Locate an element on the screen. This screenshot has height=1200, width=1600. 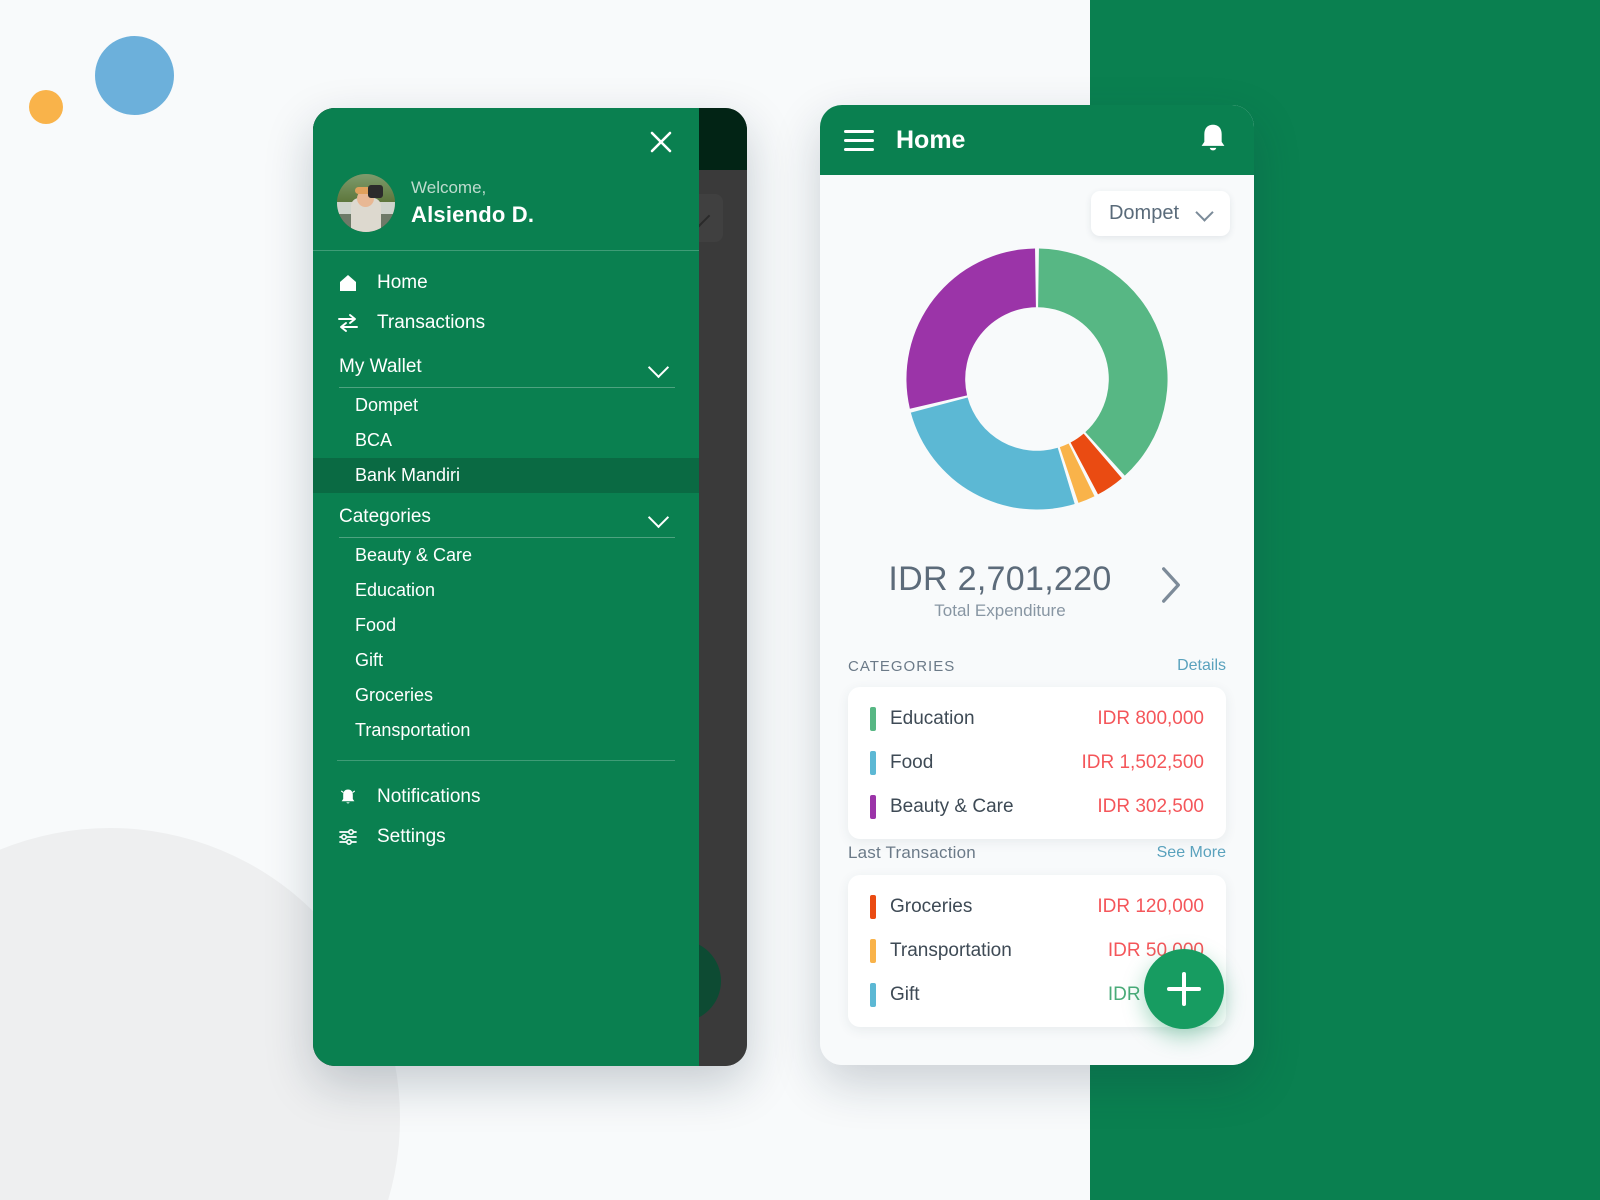
total-label: Total Expenditure is located at coordinates (1000, 610).